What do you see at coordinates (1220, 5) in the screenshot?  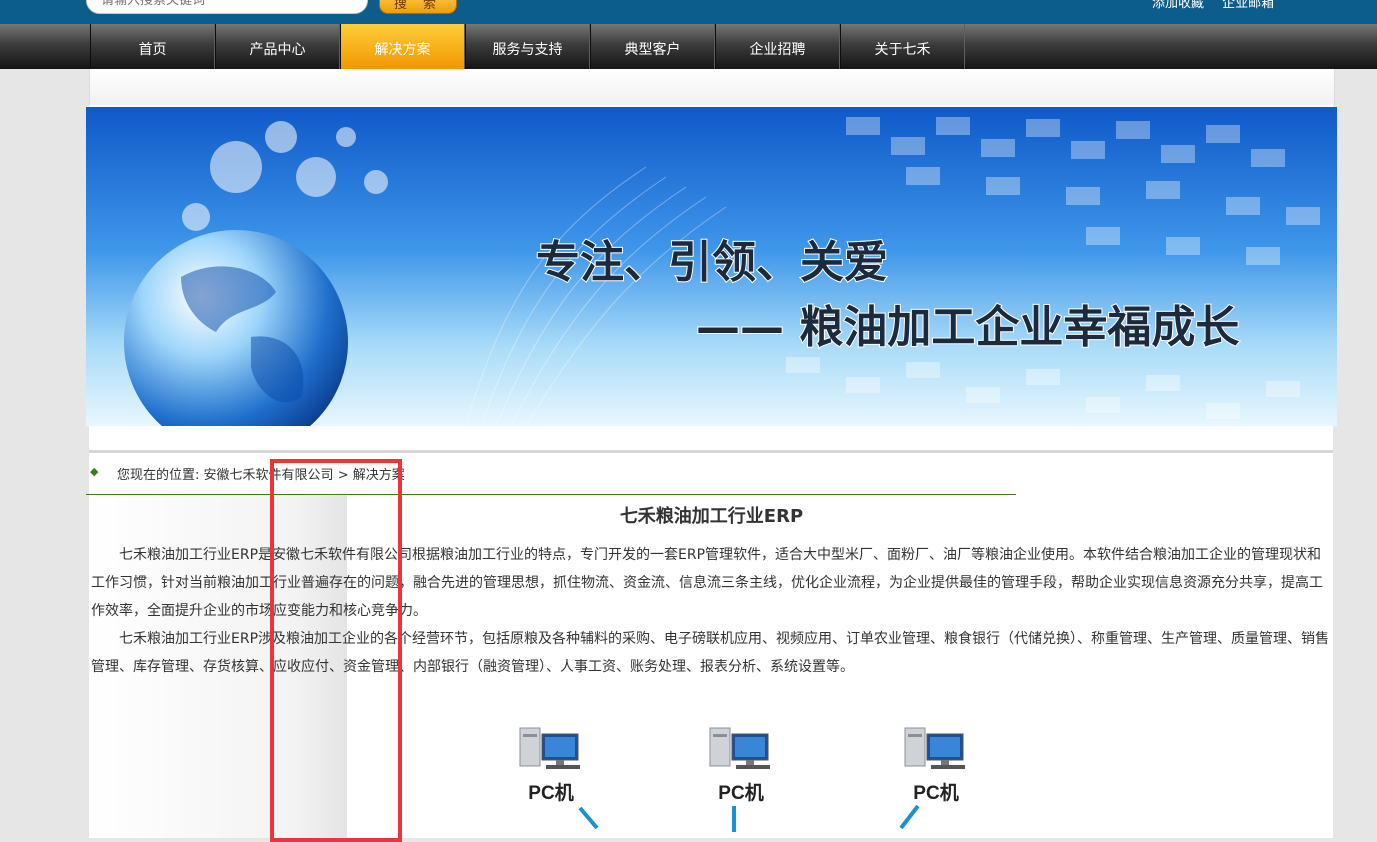 I see `top-links: 添加收藏 企业邮箱` at bounding box center [1220, 5].